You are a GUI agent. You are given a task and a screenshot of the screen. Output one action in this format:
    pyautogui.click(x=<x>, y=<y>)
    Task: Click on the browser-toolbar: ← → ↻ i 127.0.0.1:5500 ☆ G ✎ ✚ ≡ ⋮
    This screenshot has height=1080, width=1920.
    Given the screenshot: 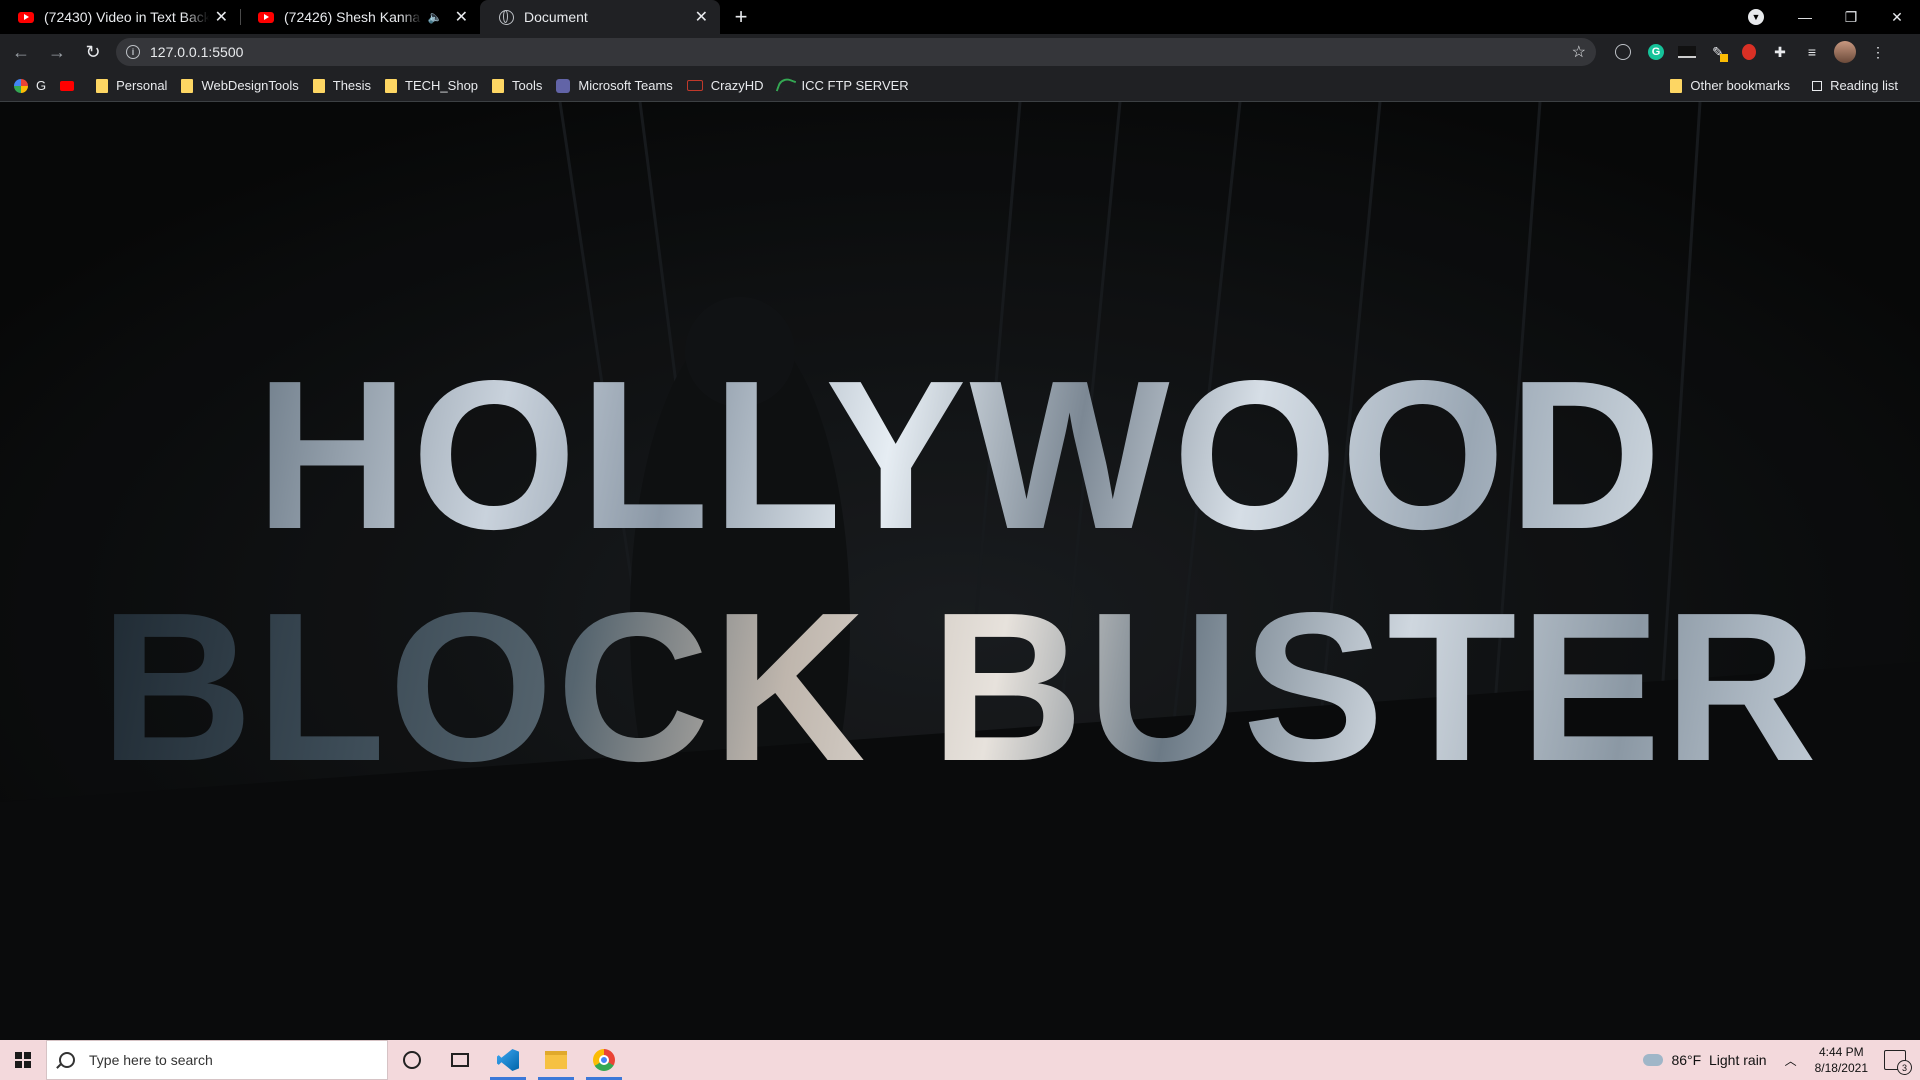 What is the action you would take?
    pyautogui.click(x=960, y=52)
    